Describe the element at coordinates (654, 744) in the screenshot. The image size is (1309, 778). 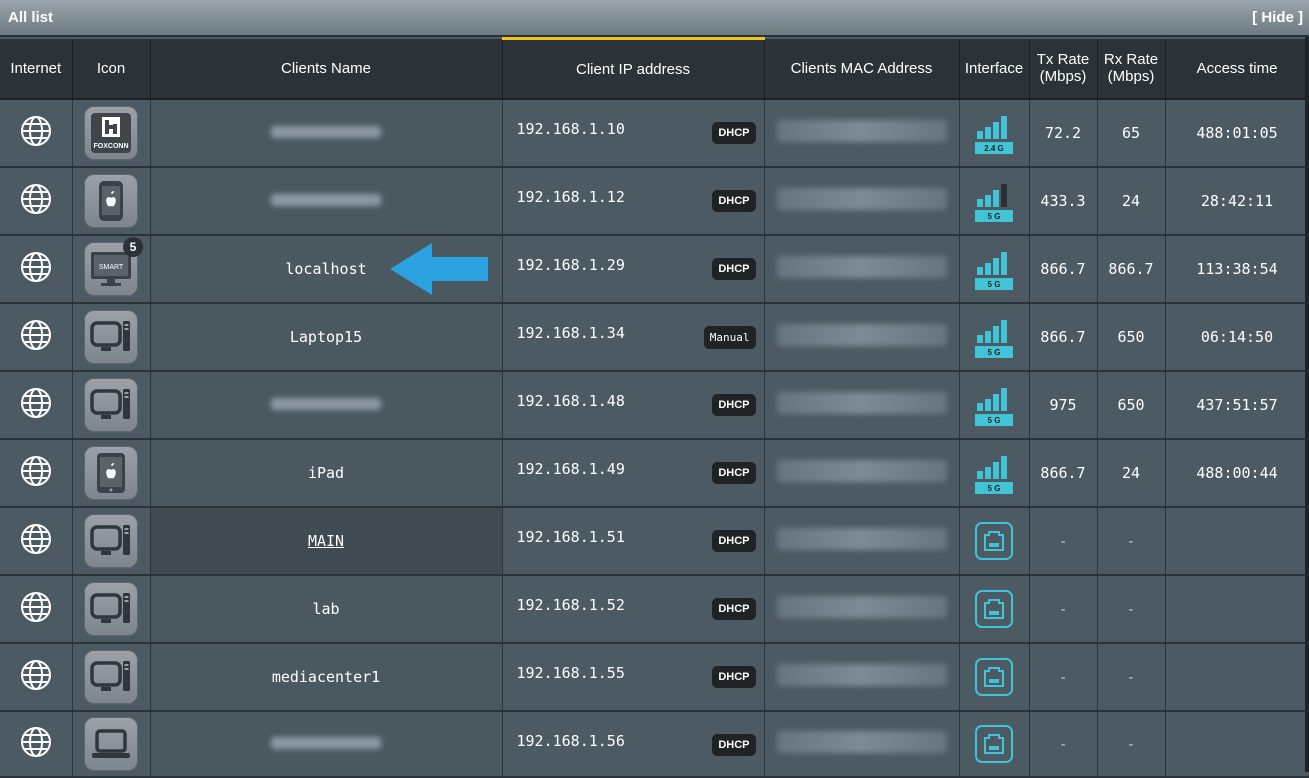
I see `table-row: 192.168.1.56 DHCP - -` at that location.